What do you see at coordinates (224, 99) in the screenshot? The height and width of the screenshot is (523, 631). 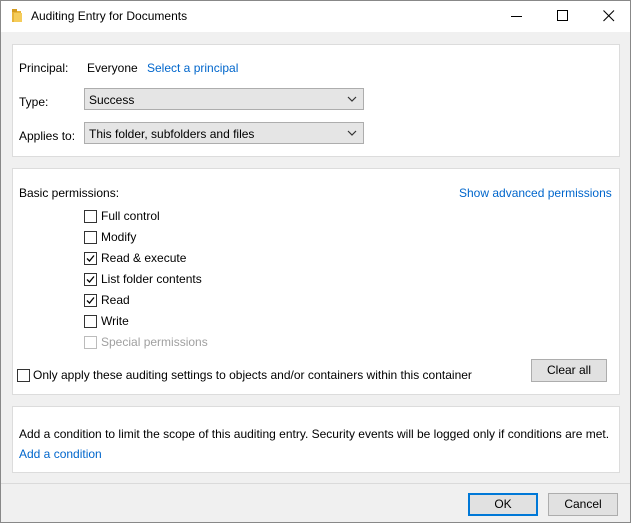 I see `type-select: Success` at bounding box center [224, 99].